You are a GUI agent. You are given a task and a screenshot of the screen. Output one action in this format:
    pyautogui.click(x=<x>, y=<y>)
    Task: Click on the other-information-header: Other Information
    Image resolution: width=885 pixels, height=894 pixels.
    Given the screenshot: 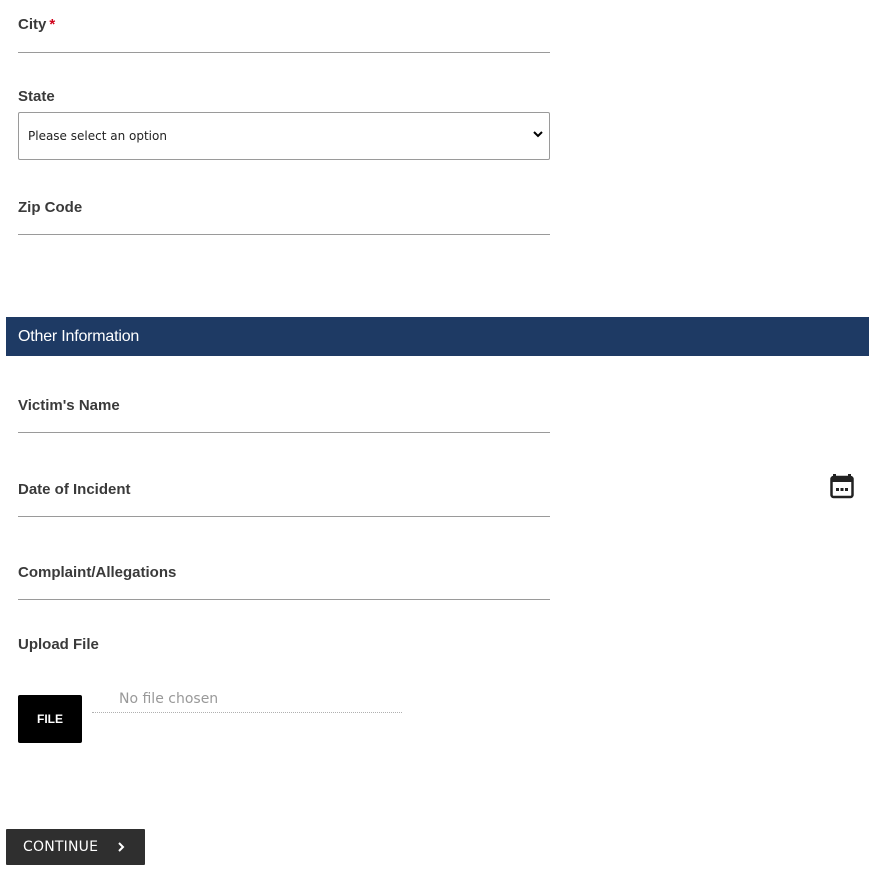 What is the action you would take?
    pyautogui.click(x=437, y=336)
    